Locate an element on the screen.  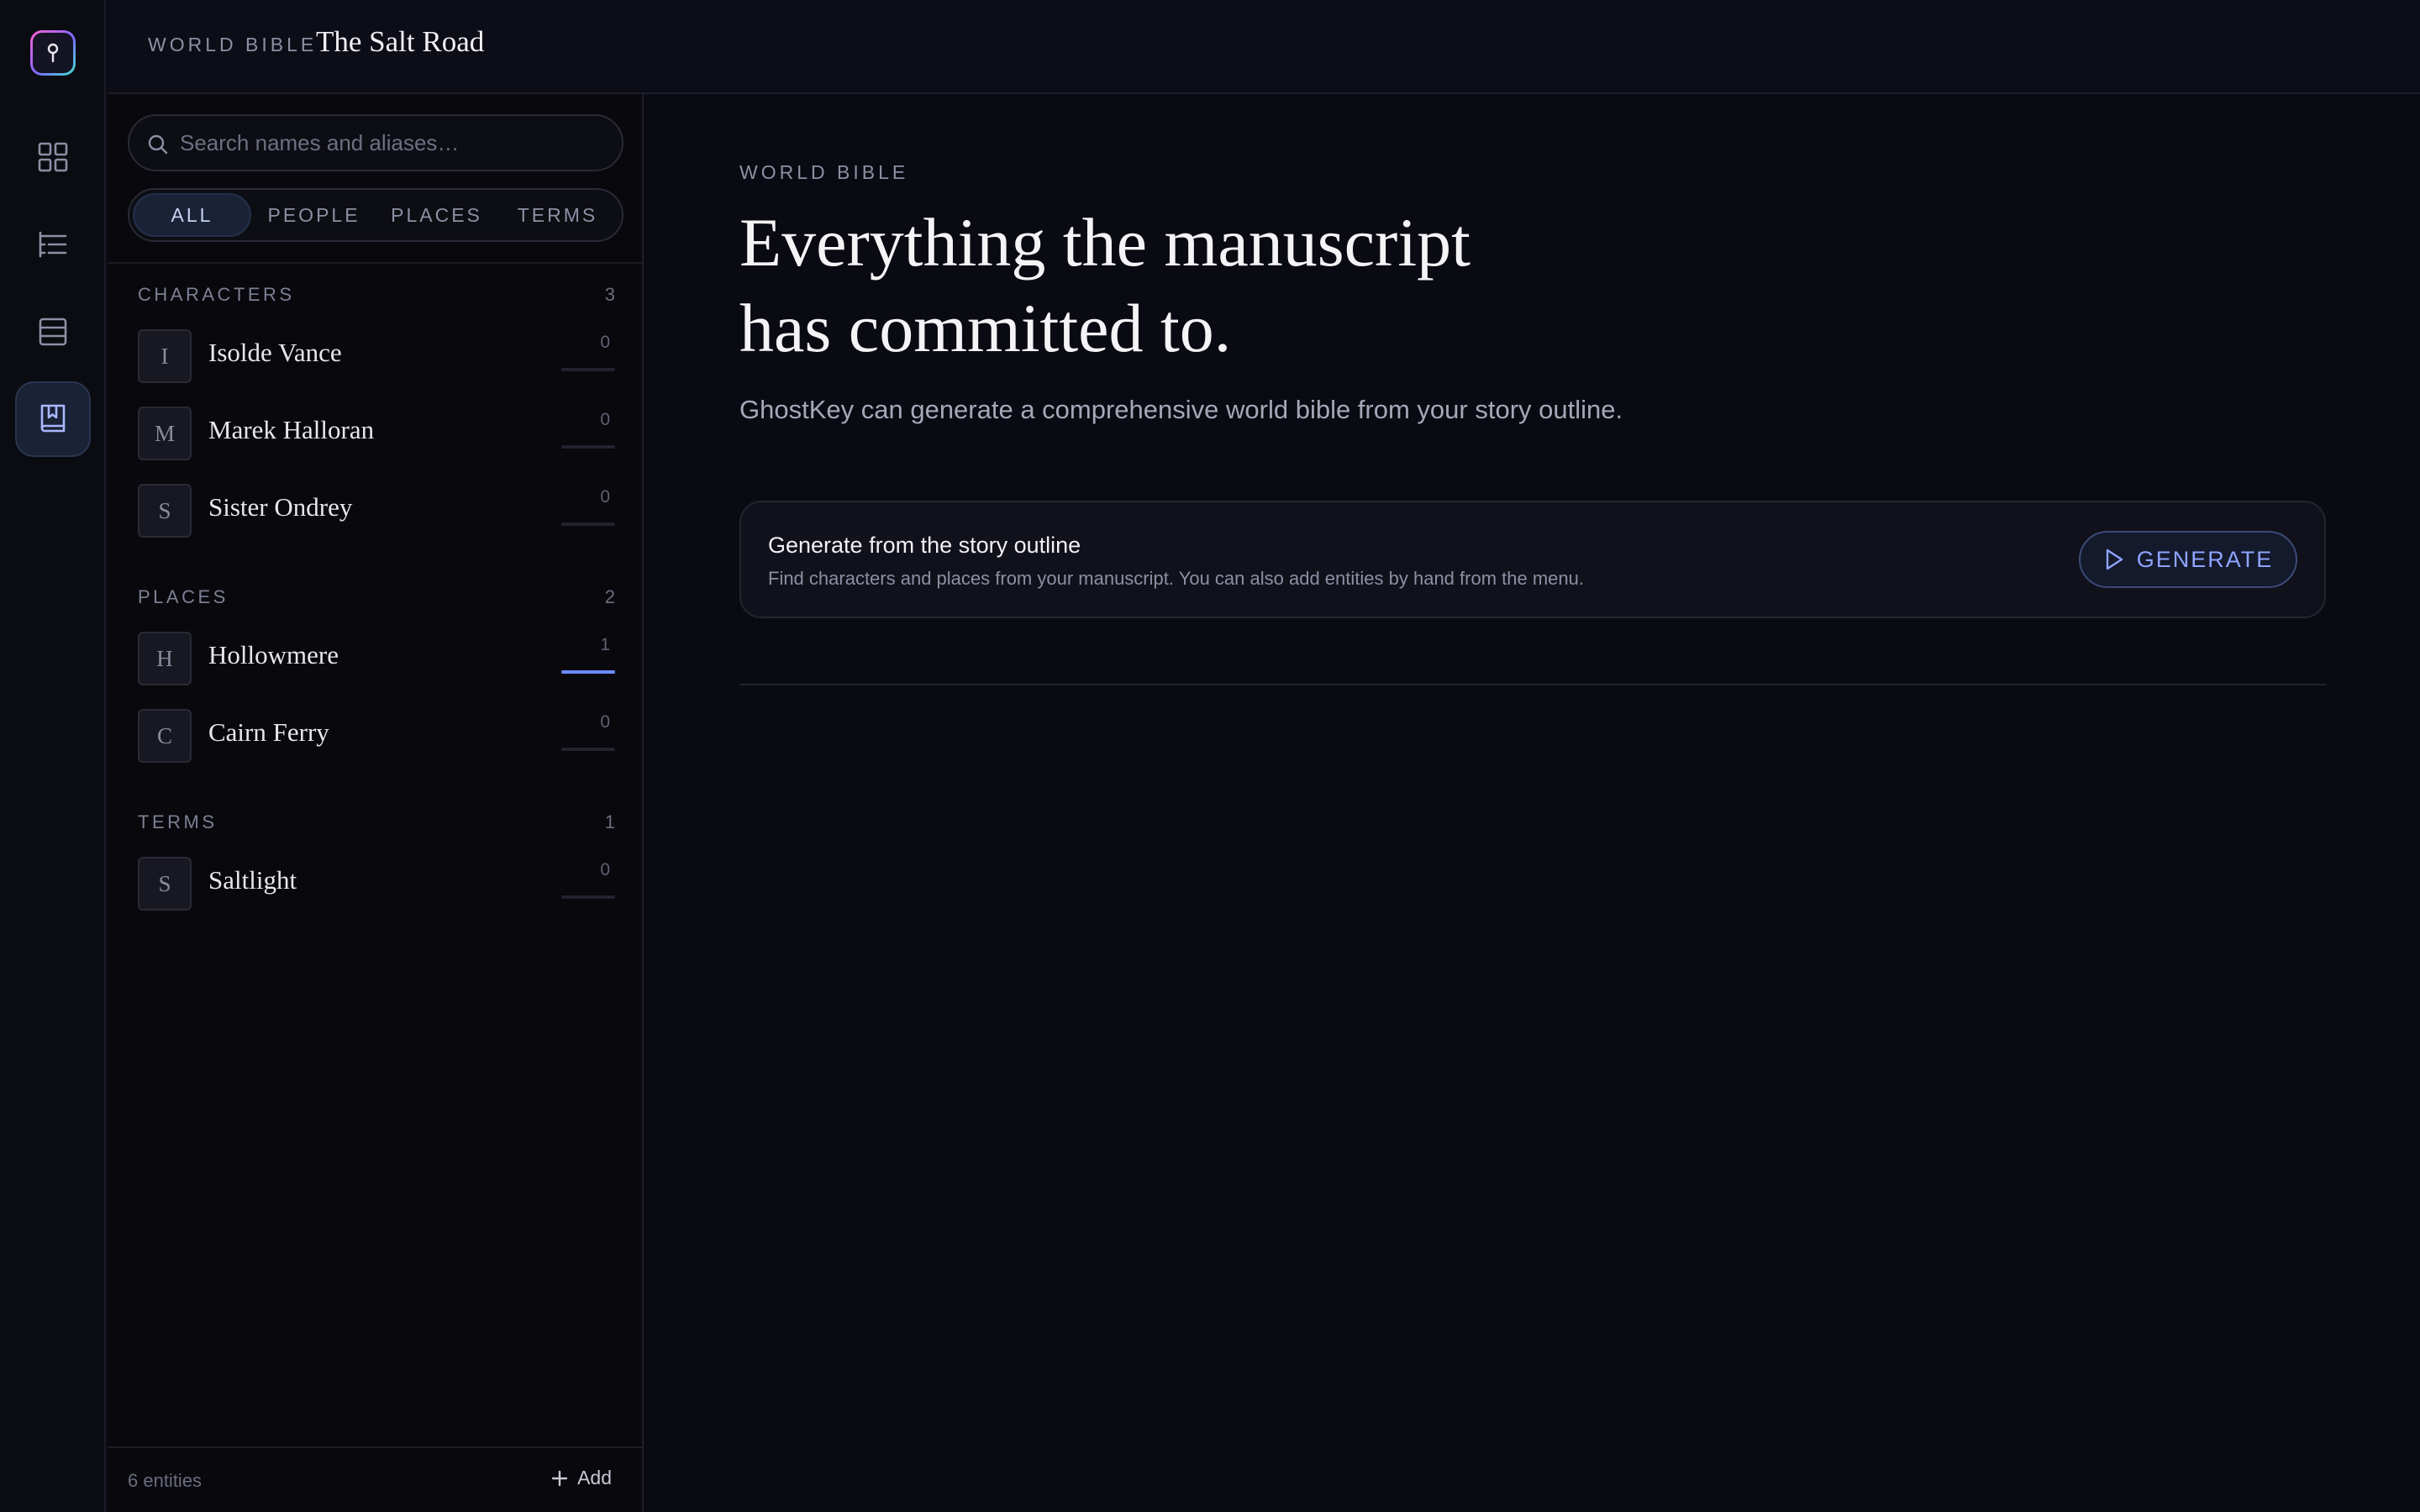
section-count: 3 is located at coordinates (609, 294).